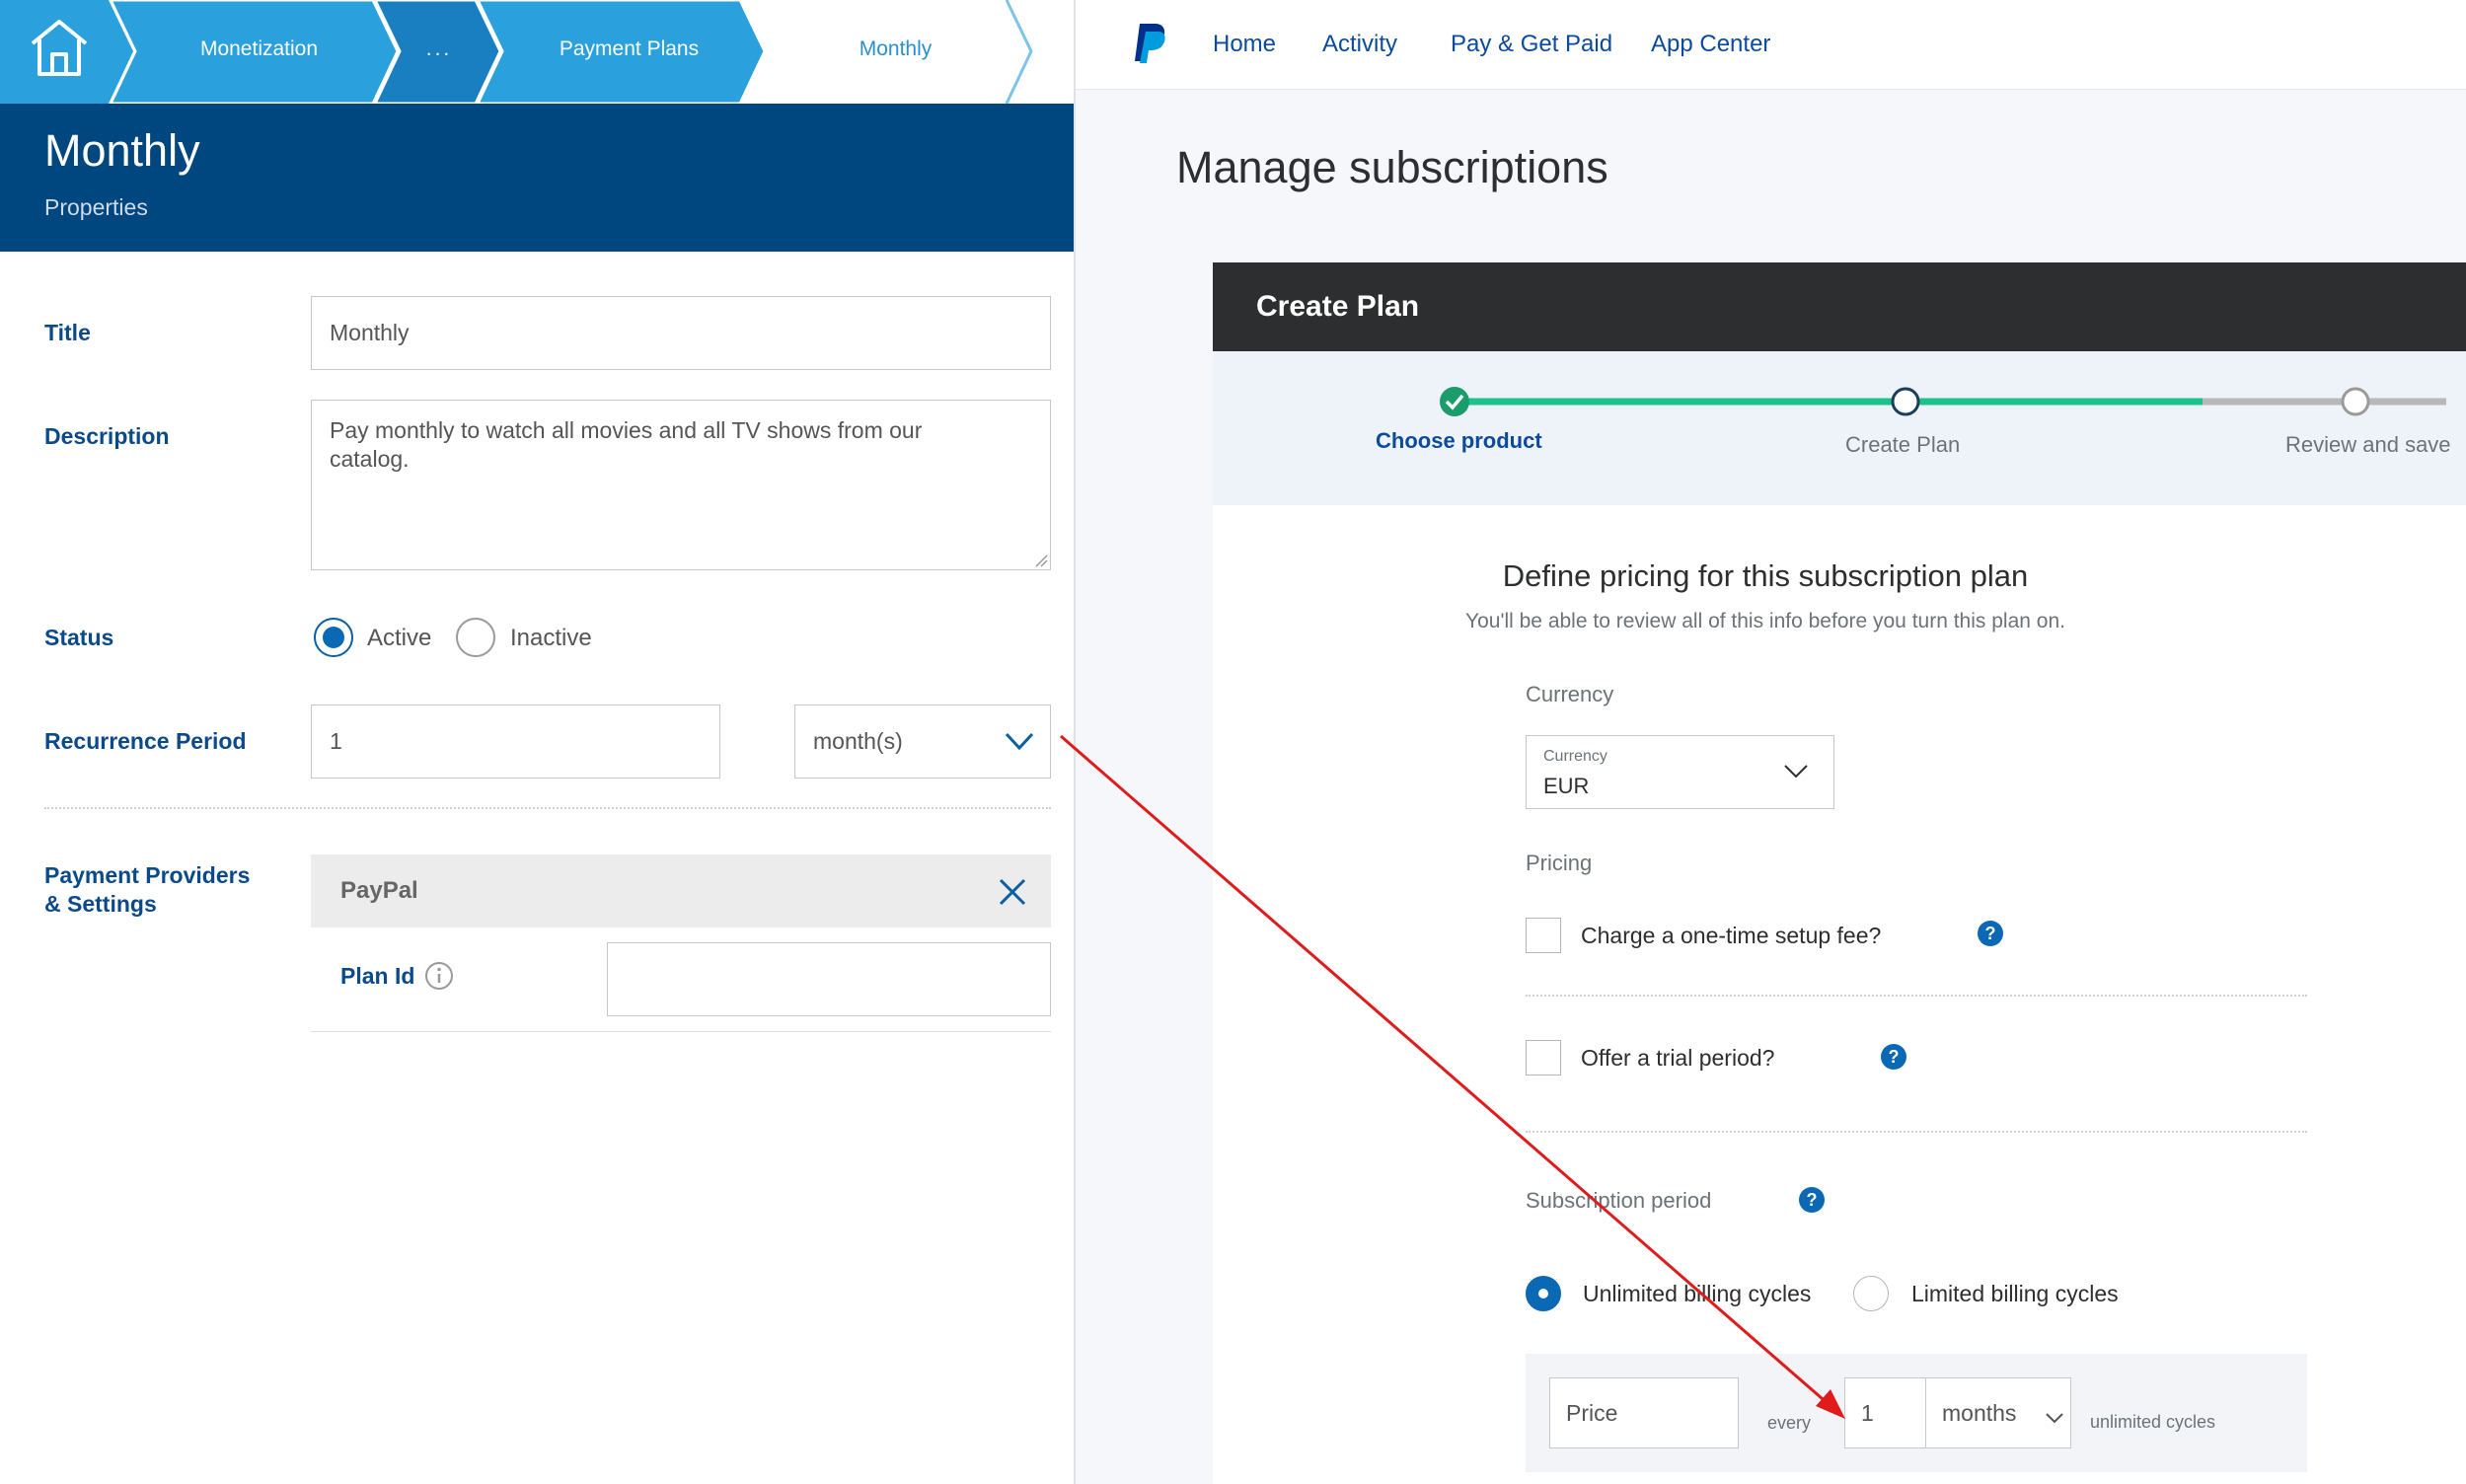 Image resolution: width=2466 pixels, height=1484 pixels. I want to click on step-review-and-save: Review and save, so click(2368, 444).